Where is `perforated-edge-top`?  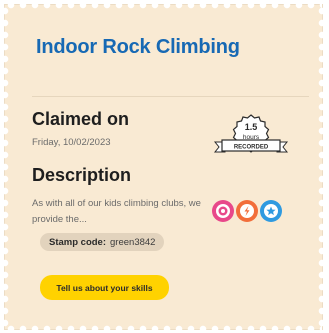 perforated-edge-top is located at coordinates (163, 5).